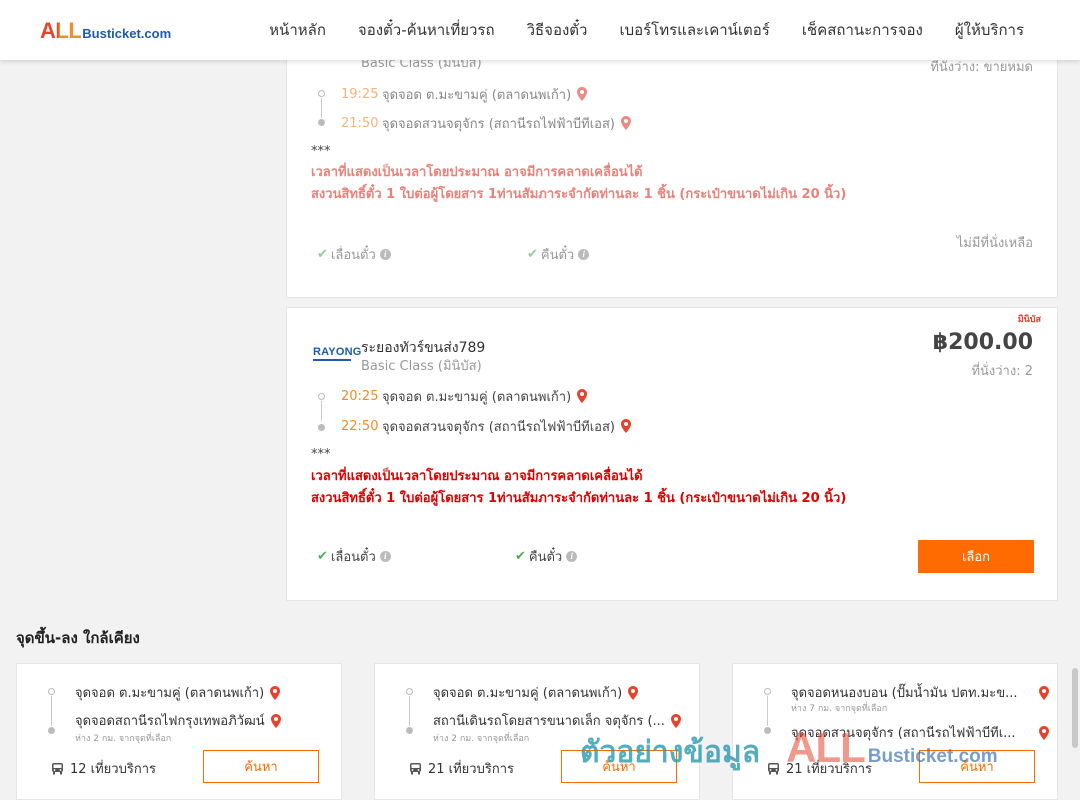  I want to click on nav-operators: ผู้ให้บริการ, so click(989, 30).